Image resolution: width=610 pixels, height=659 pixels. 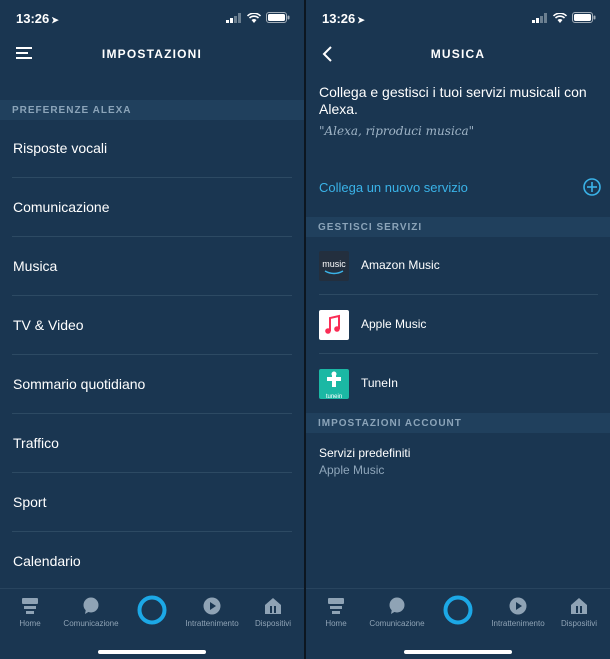 I want to click on settings-item-sports: Sport, so click(x=152, y=503).